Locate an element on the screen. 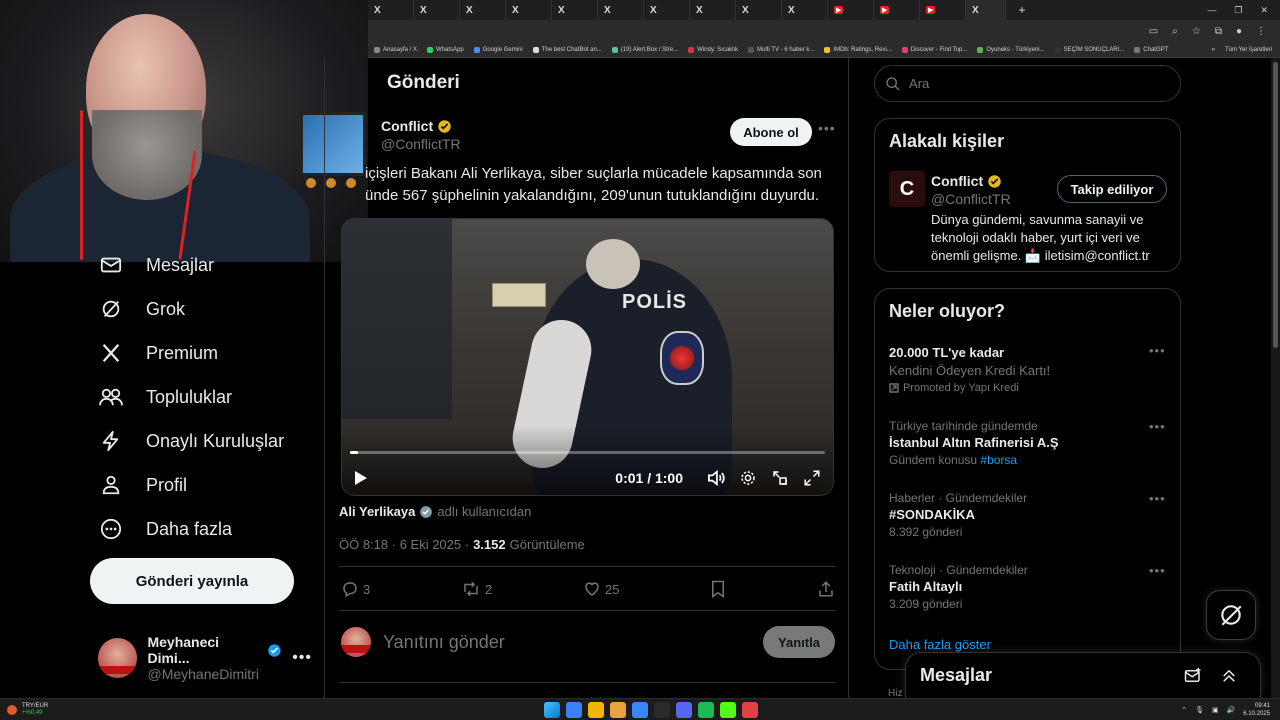 This screenshot has height=720, width=1280. menu-icon: ⋮ is located at coordinates (1261, 31).